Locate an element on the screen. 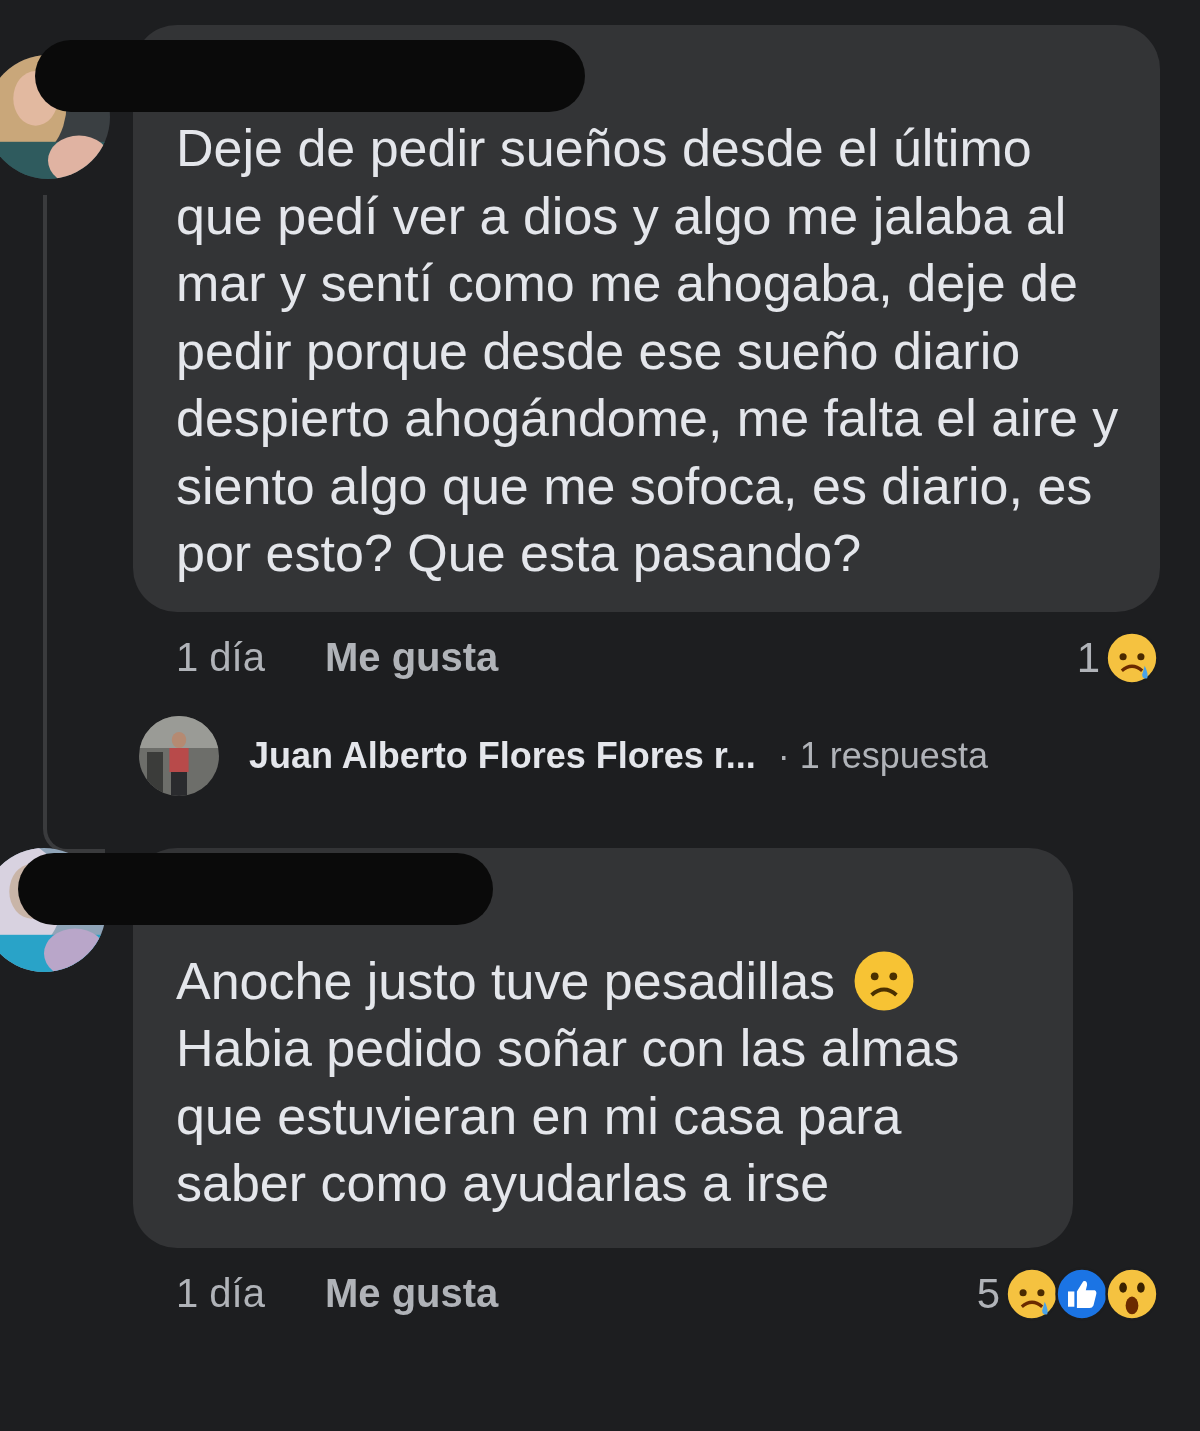  frown-emoji-icon is located at coordinates (884, 981).